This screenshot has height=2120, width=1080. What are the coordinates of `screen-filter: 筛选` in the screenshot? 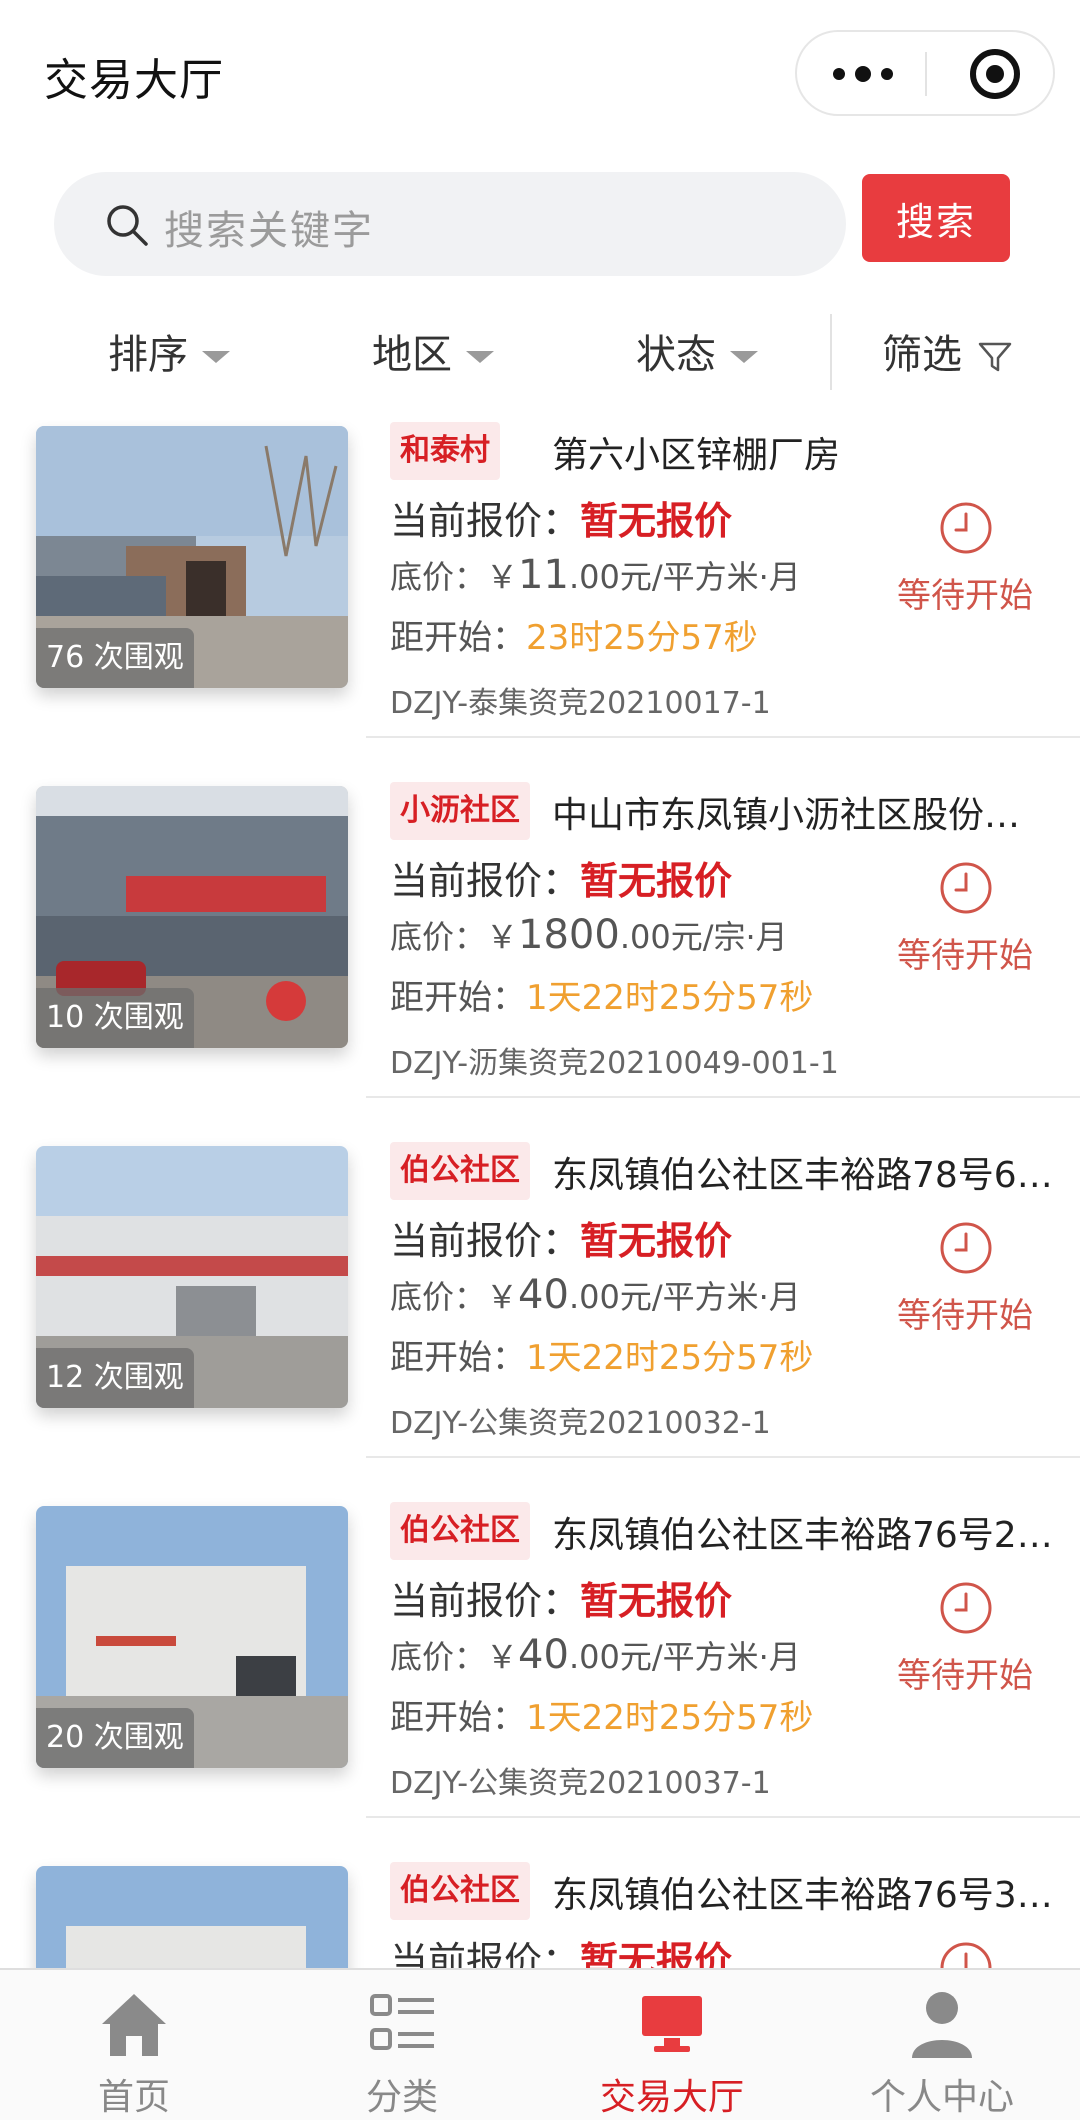 It's located at (947, 351).